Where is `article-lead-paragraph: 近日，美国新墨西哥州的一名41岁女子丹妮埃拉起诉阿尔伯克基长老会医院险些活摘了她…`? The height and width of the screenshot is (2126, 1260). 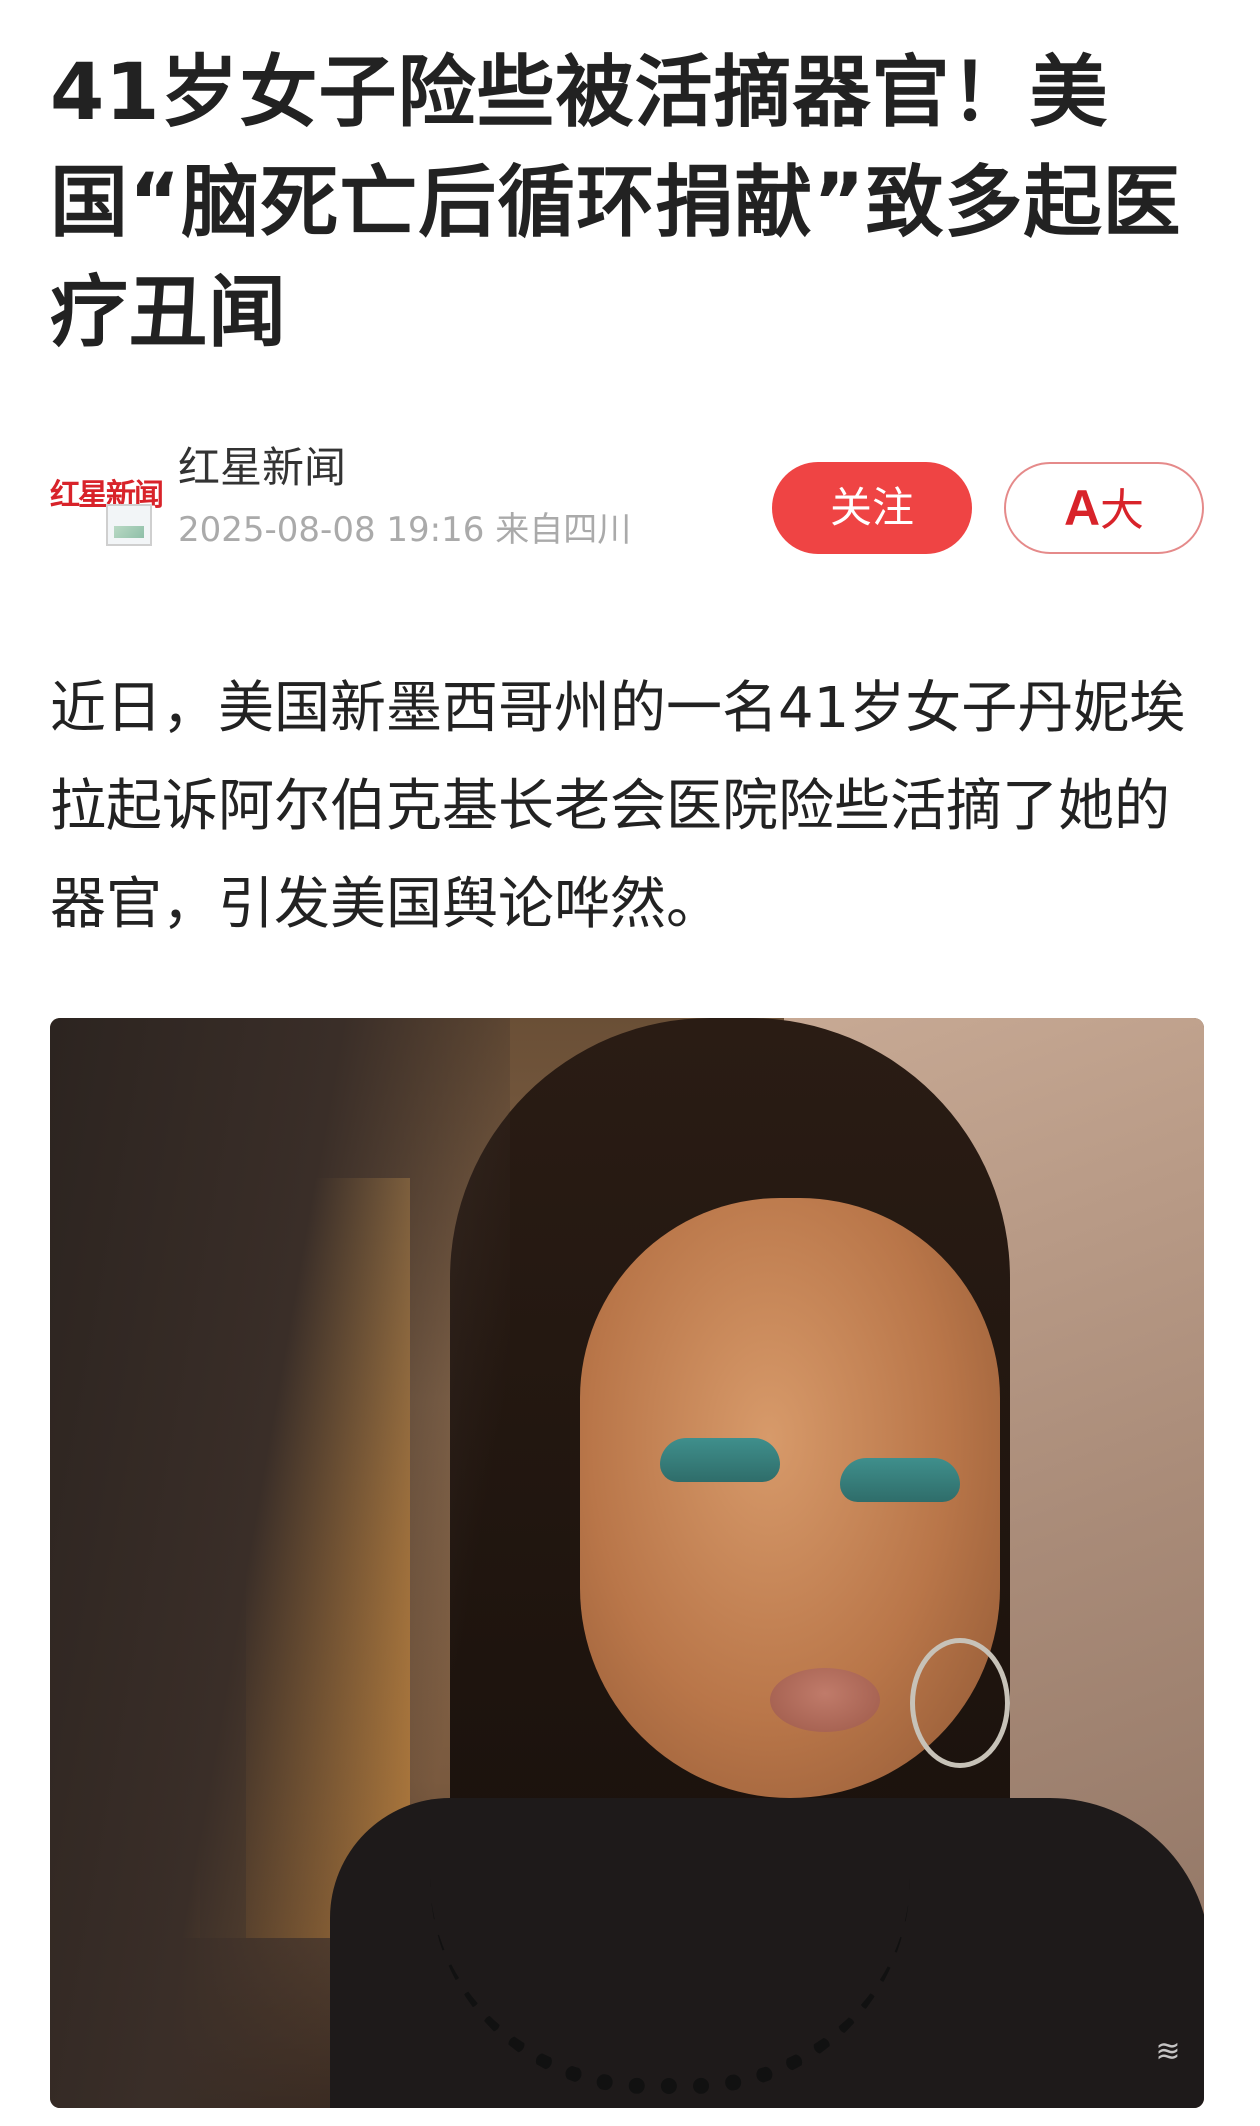 article-lead-paragraph: 近日，美国新墨西哥州的一名41岁女子丹妮埃拉起诉阿尔伯克基长老会医院险些活摘了她… is located at coordinates (618, 806).